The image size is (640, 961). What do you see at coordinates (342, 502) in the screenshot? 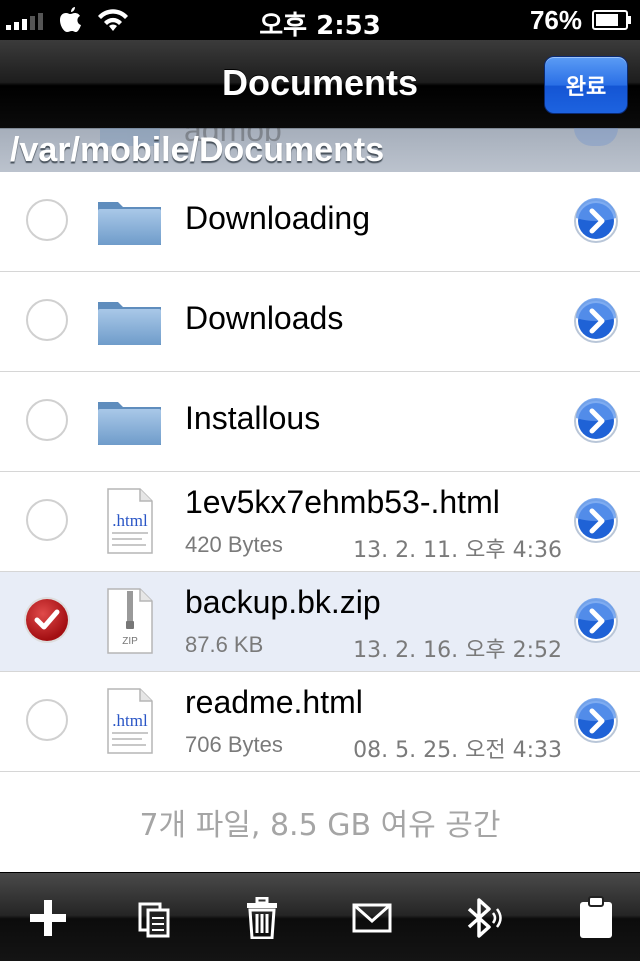
I see `item-name: 1ev5kx7ehmb53-.html` at bounding box center [342, 502].